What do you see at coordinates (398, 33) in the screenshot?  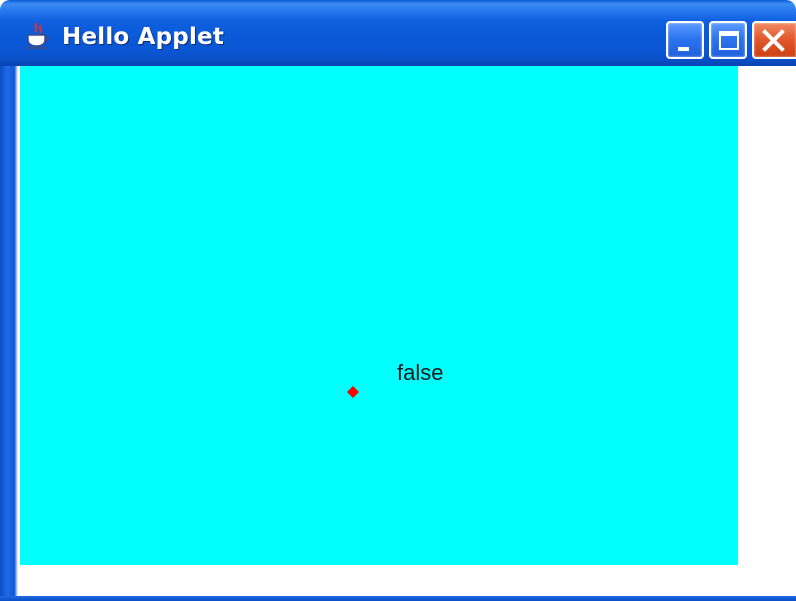 I see `title-bar: Hello Applet` at bounding box center [398, 33].